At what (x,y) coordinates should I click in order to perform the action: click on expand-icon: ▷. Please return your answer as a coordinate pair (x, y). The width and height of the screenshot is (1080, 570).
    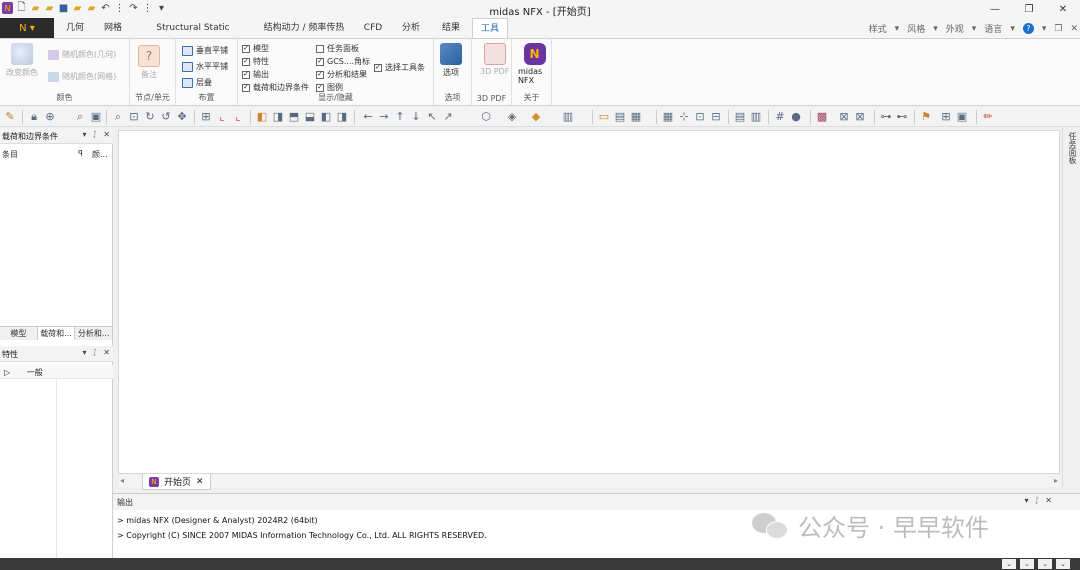
    Looking at the image, I should click on (7, 372).